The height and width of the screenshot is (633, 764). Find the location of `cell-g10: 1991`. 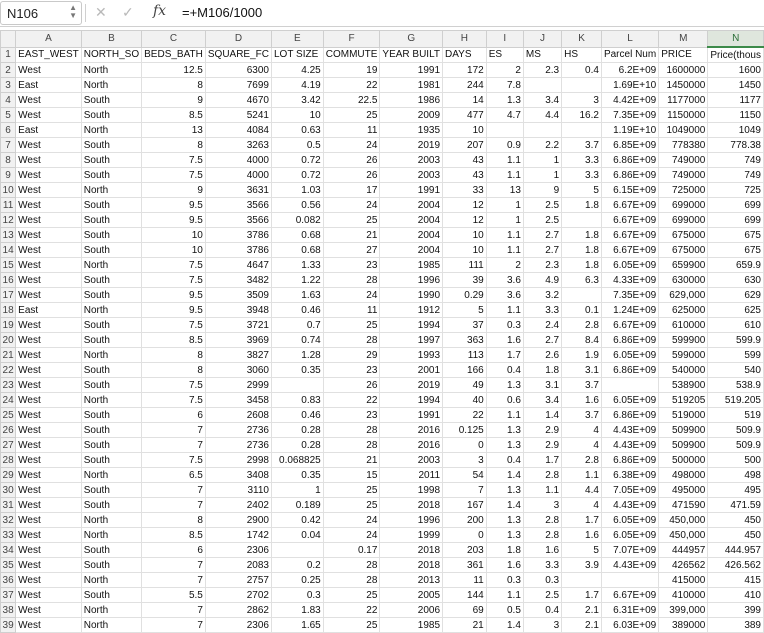

cell-g10: 1991 is located at coordinates (411, 190).